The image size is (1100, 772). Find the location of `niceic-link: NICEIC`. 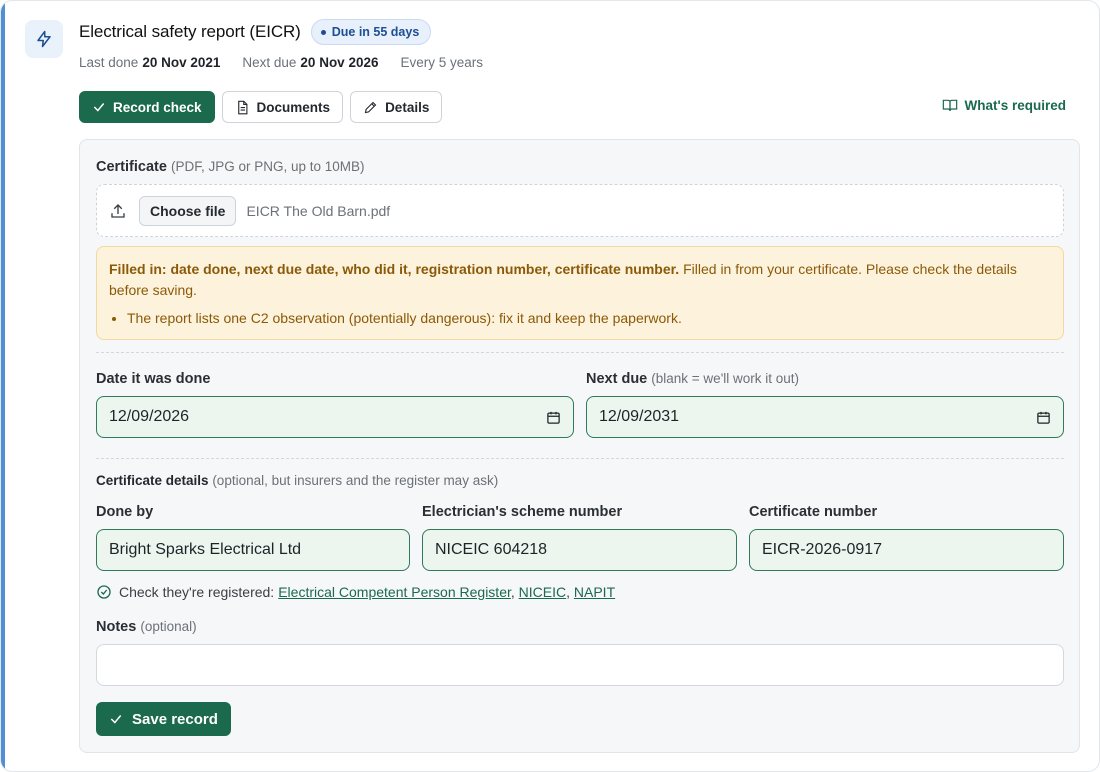

niceic-link: NICEIC is located at coordinates (542, 592).